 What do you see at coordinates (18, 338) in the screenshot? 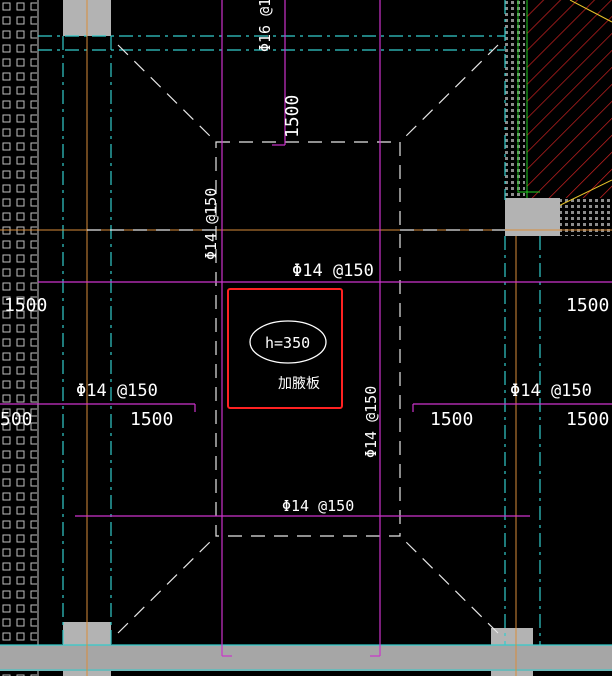
I see `left-wall-hatch` at bounding box center [18, 338].